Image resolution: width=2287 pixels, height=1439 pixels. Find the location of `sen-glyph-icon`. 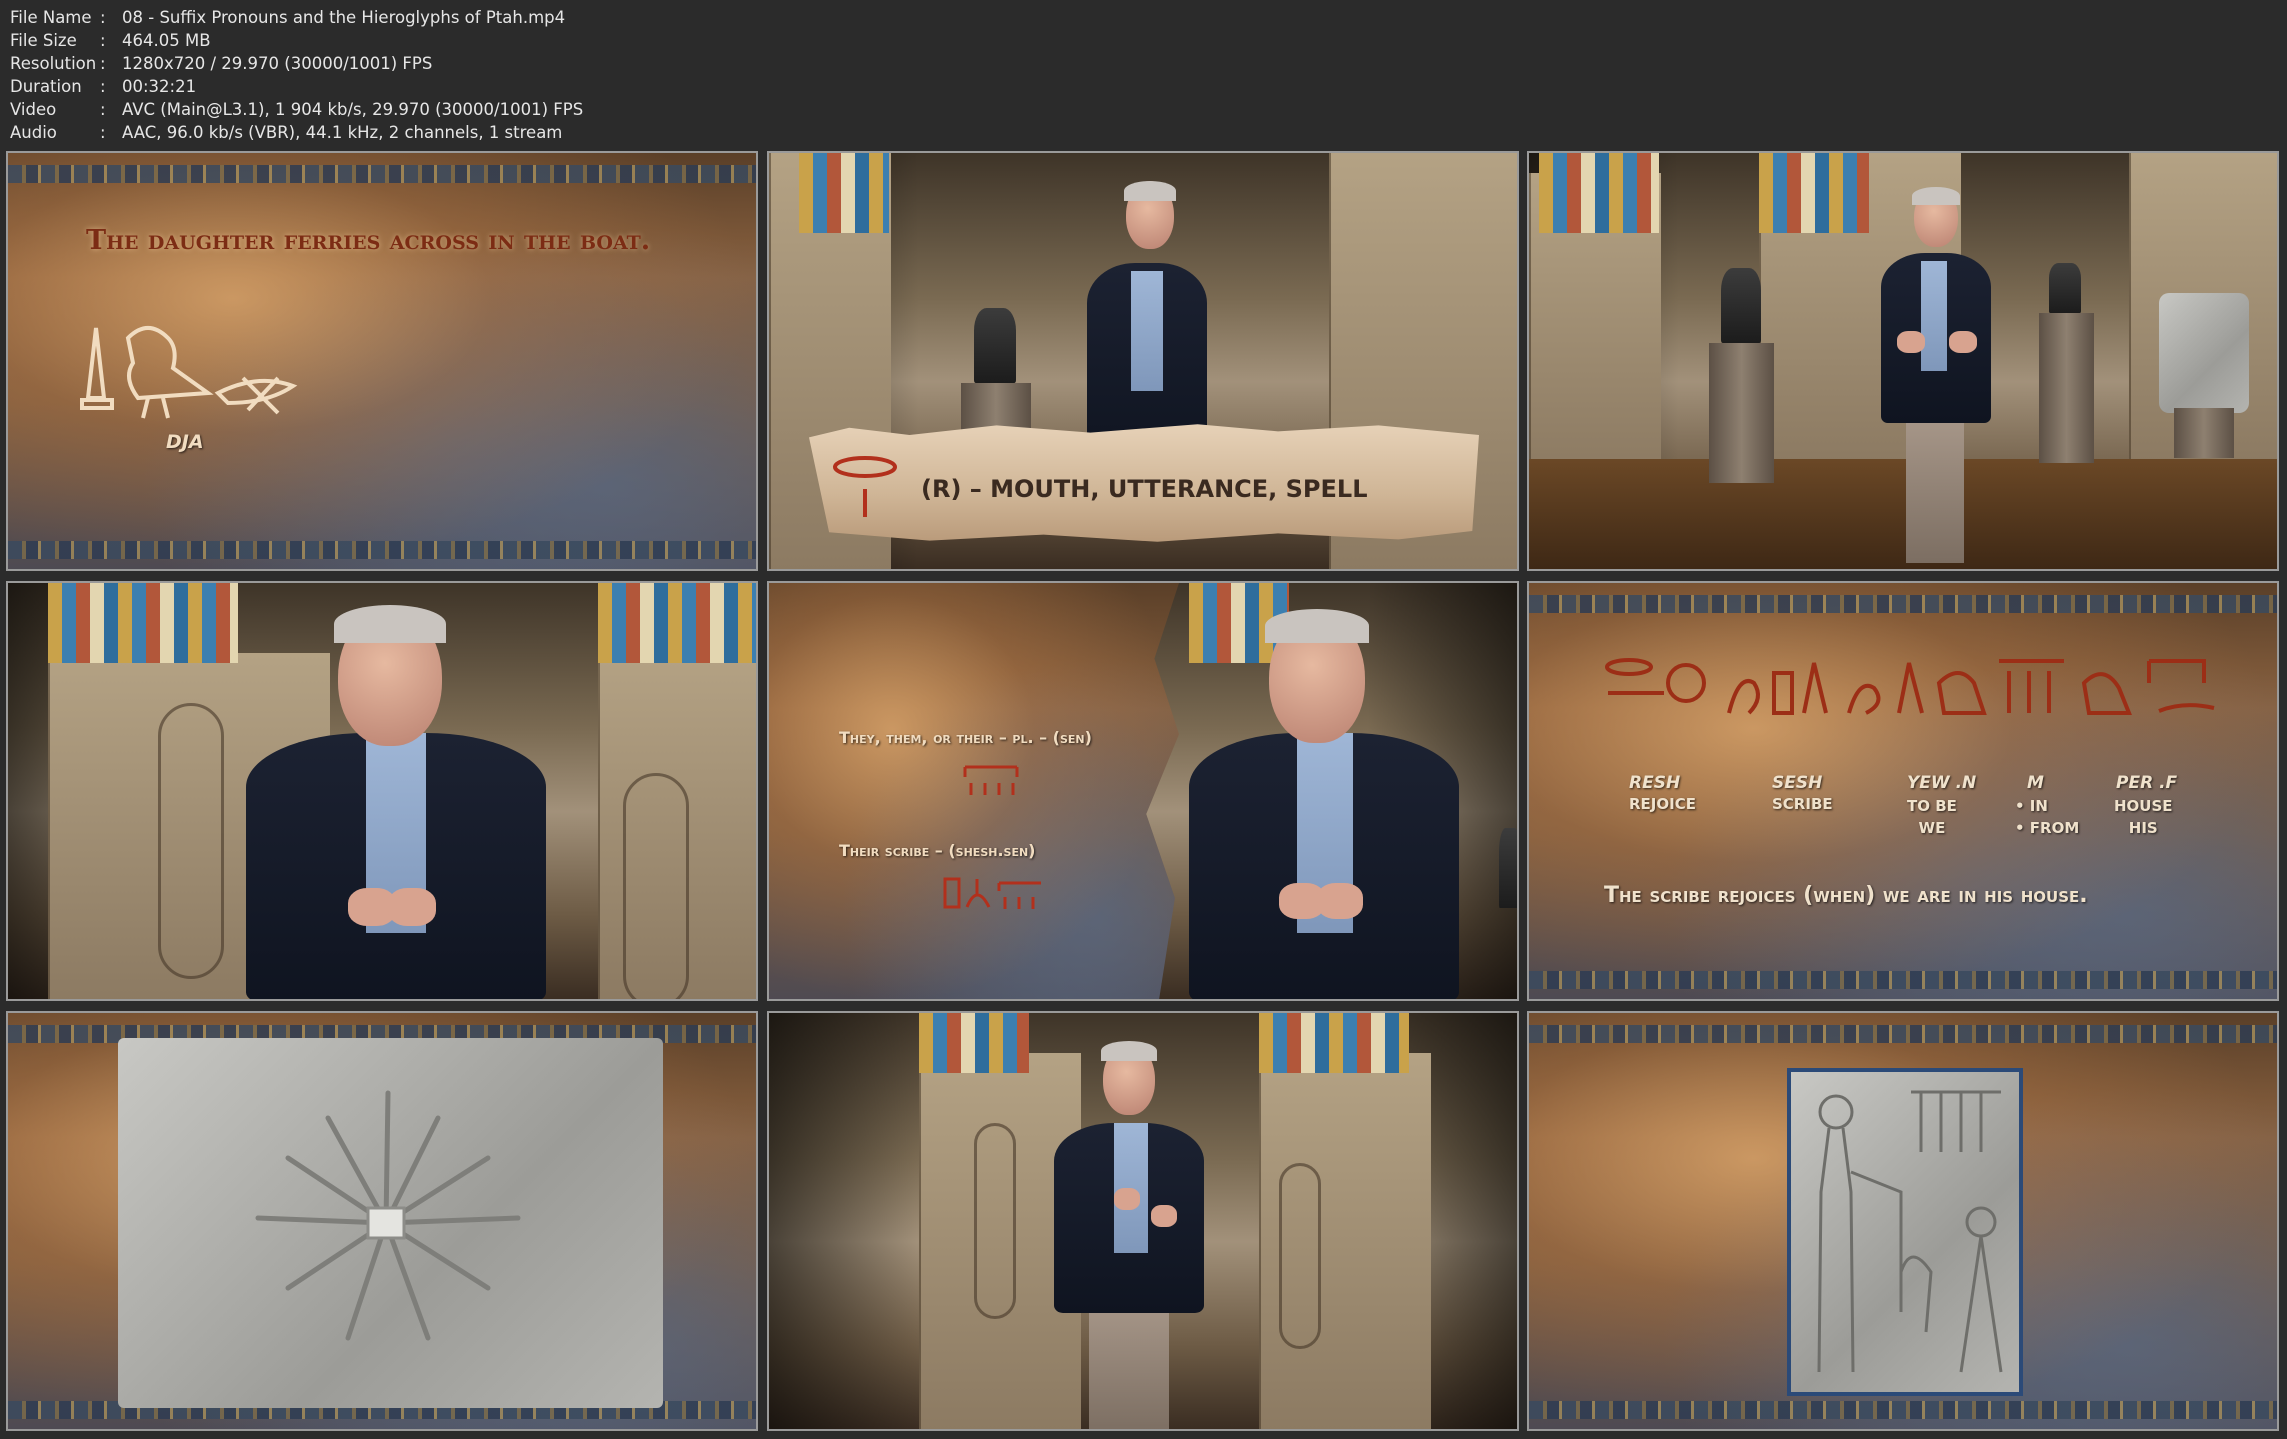

sen-glyph-icon is located at coordinates (991, 780).